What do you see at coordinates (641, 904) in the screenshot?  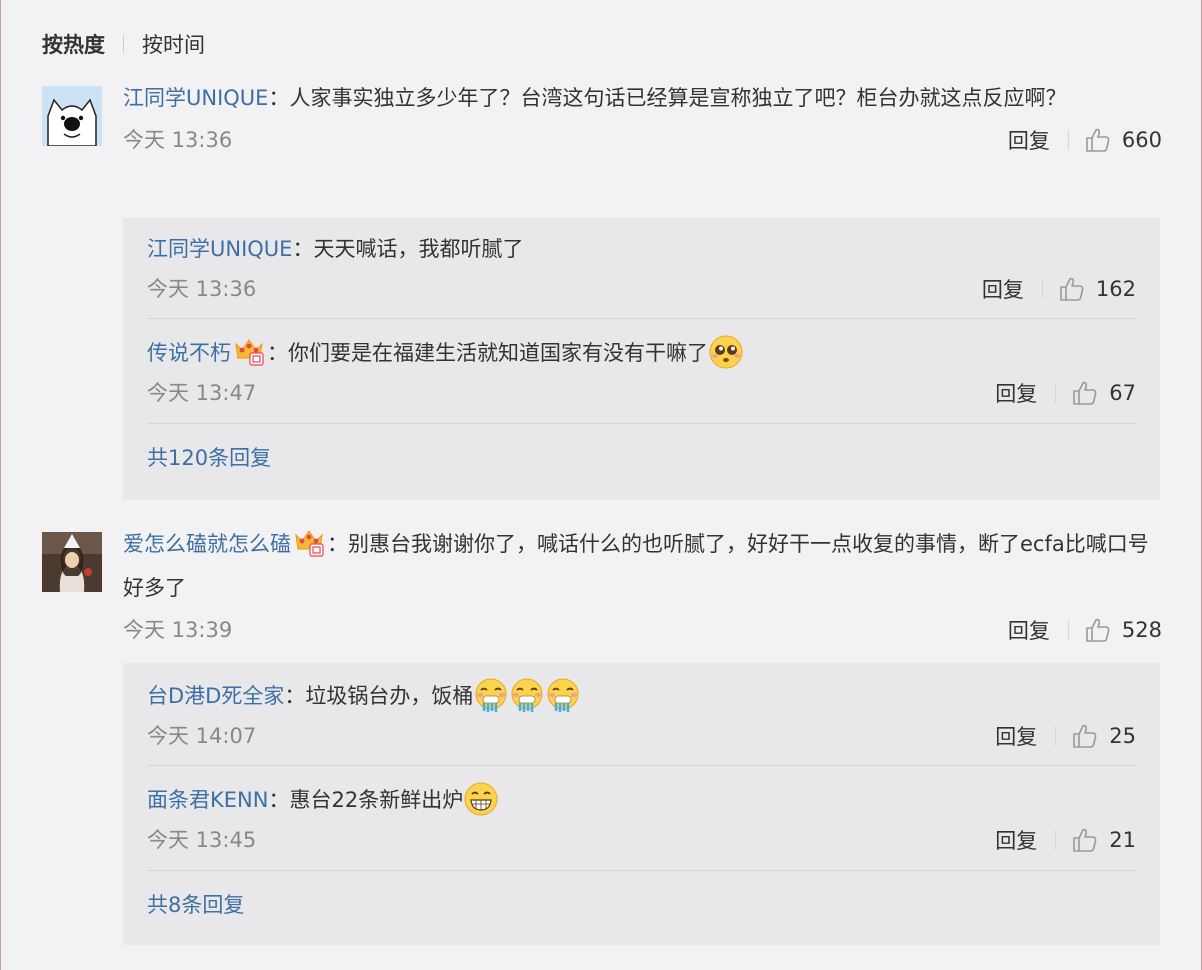 I see `view-all-replies-link: 共8条回复` at bounding box center [641, 904].